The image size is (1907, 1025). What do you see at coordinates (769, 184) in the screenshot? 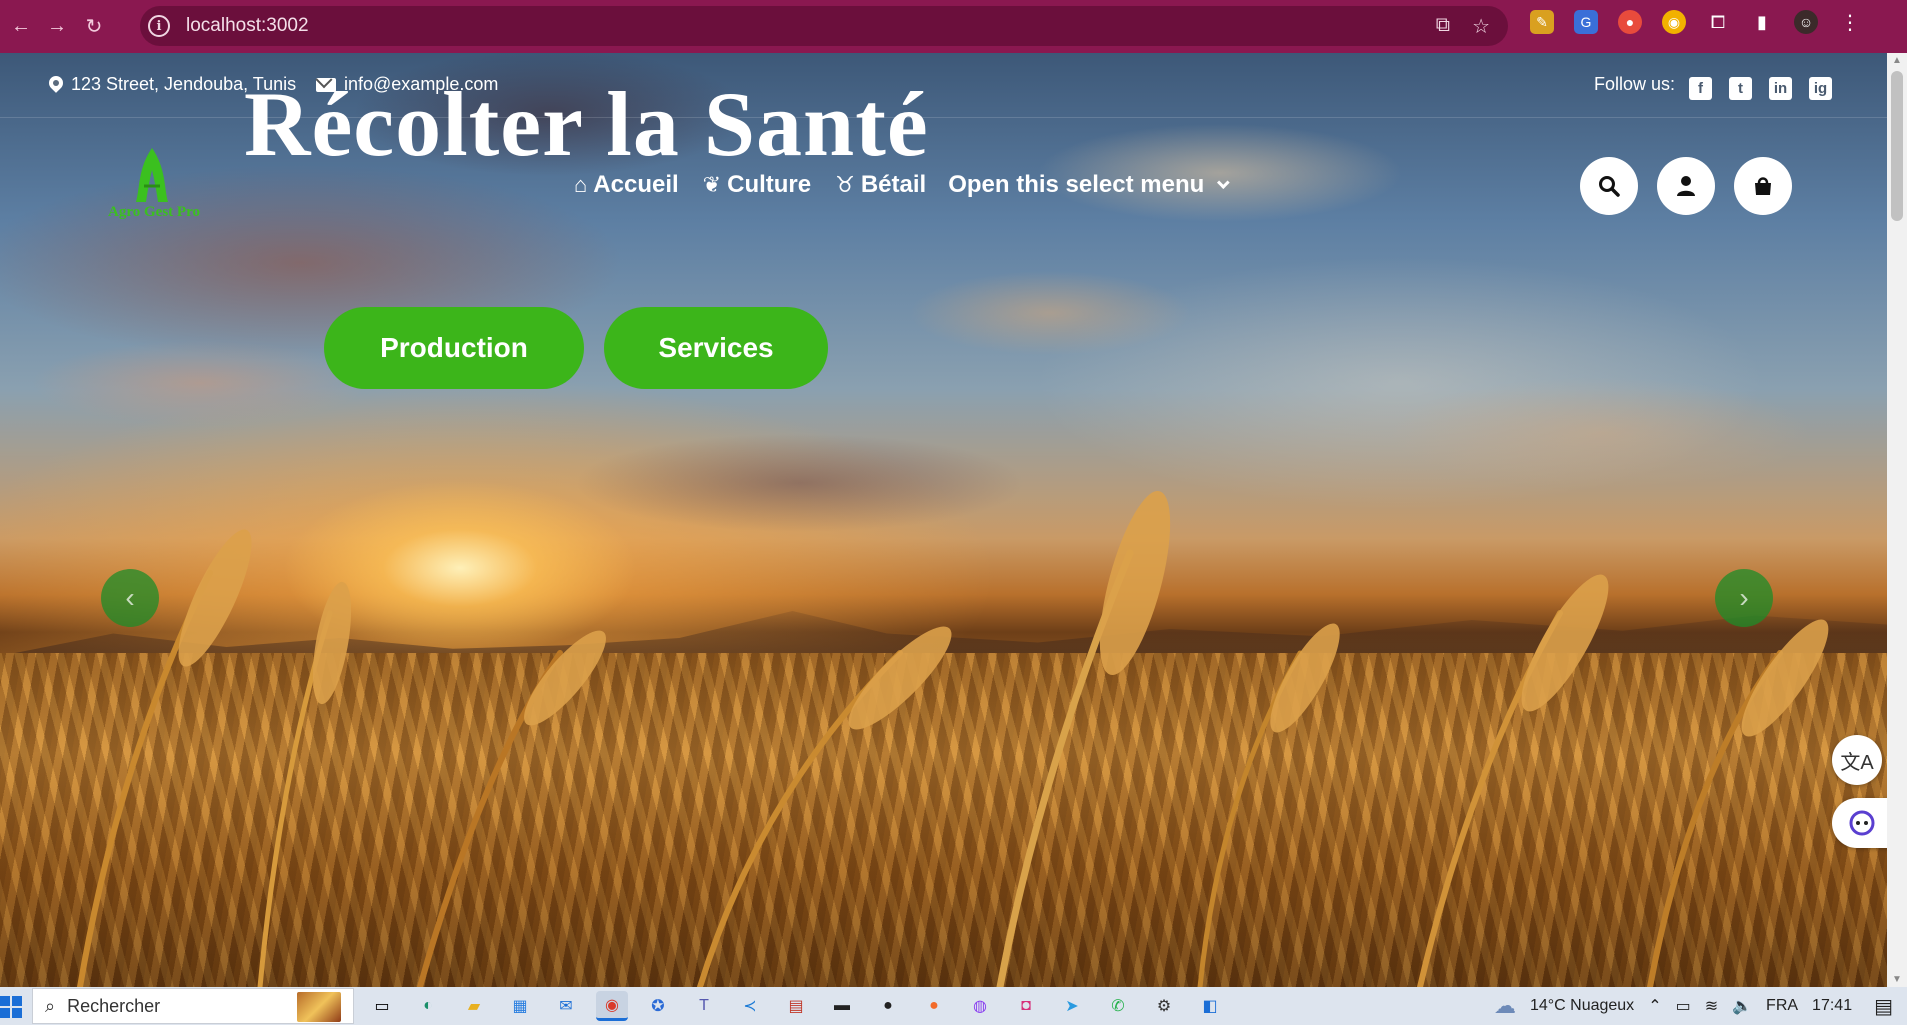
I see `nav-label: Culture` at bounding box center [769, 184].